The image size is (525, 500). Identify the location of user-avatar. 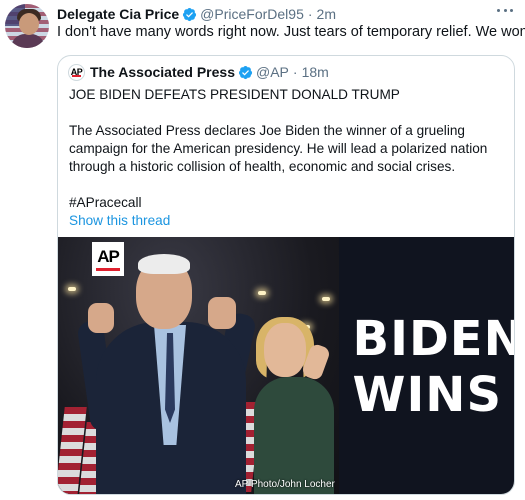
(27, 26).